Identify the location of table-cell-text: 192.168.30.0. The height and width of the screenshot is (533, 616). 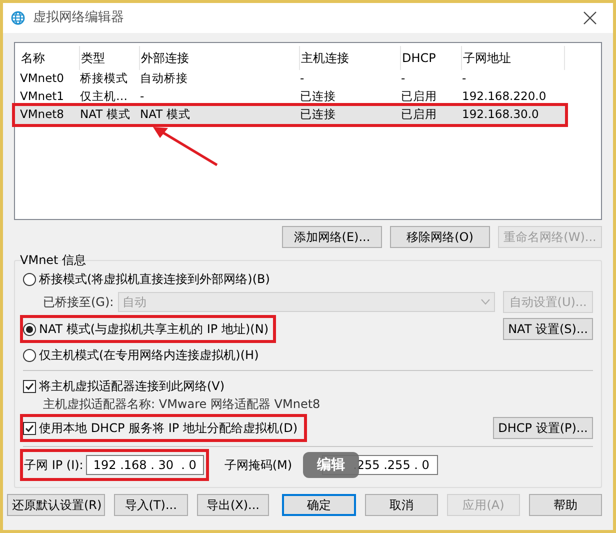
(501, 115).